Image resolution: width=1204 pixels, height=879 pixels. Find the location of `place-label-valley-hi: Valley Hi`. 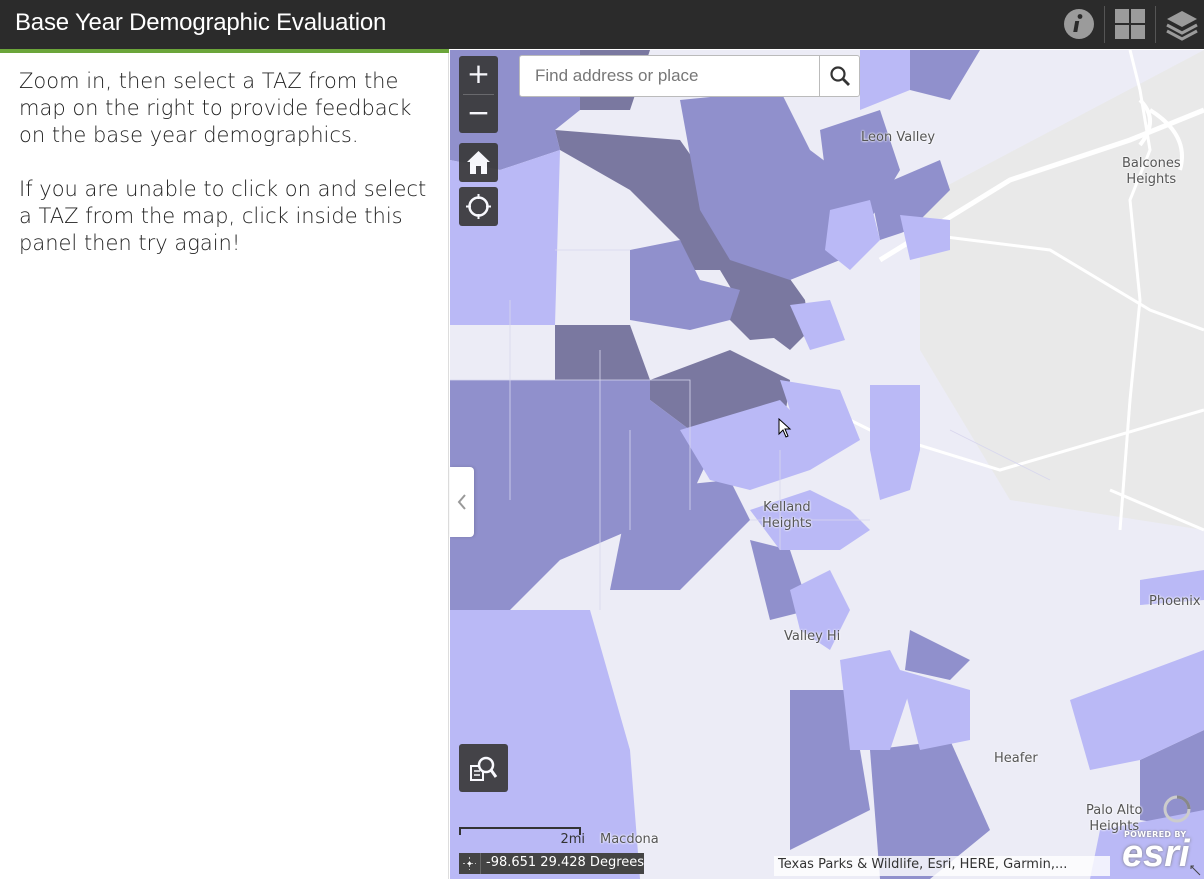

place-label-valley-hi: Valley Hi is located at coordinates (812, 636).